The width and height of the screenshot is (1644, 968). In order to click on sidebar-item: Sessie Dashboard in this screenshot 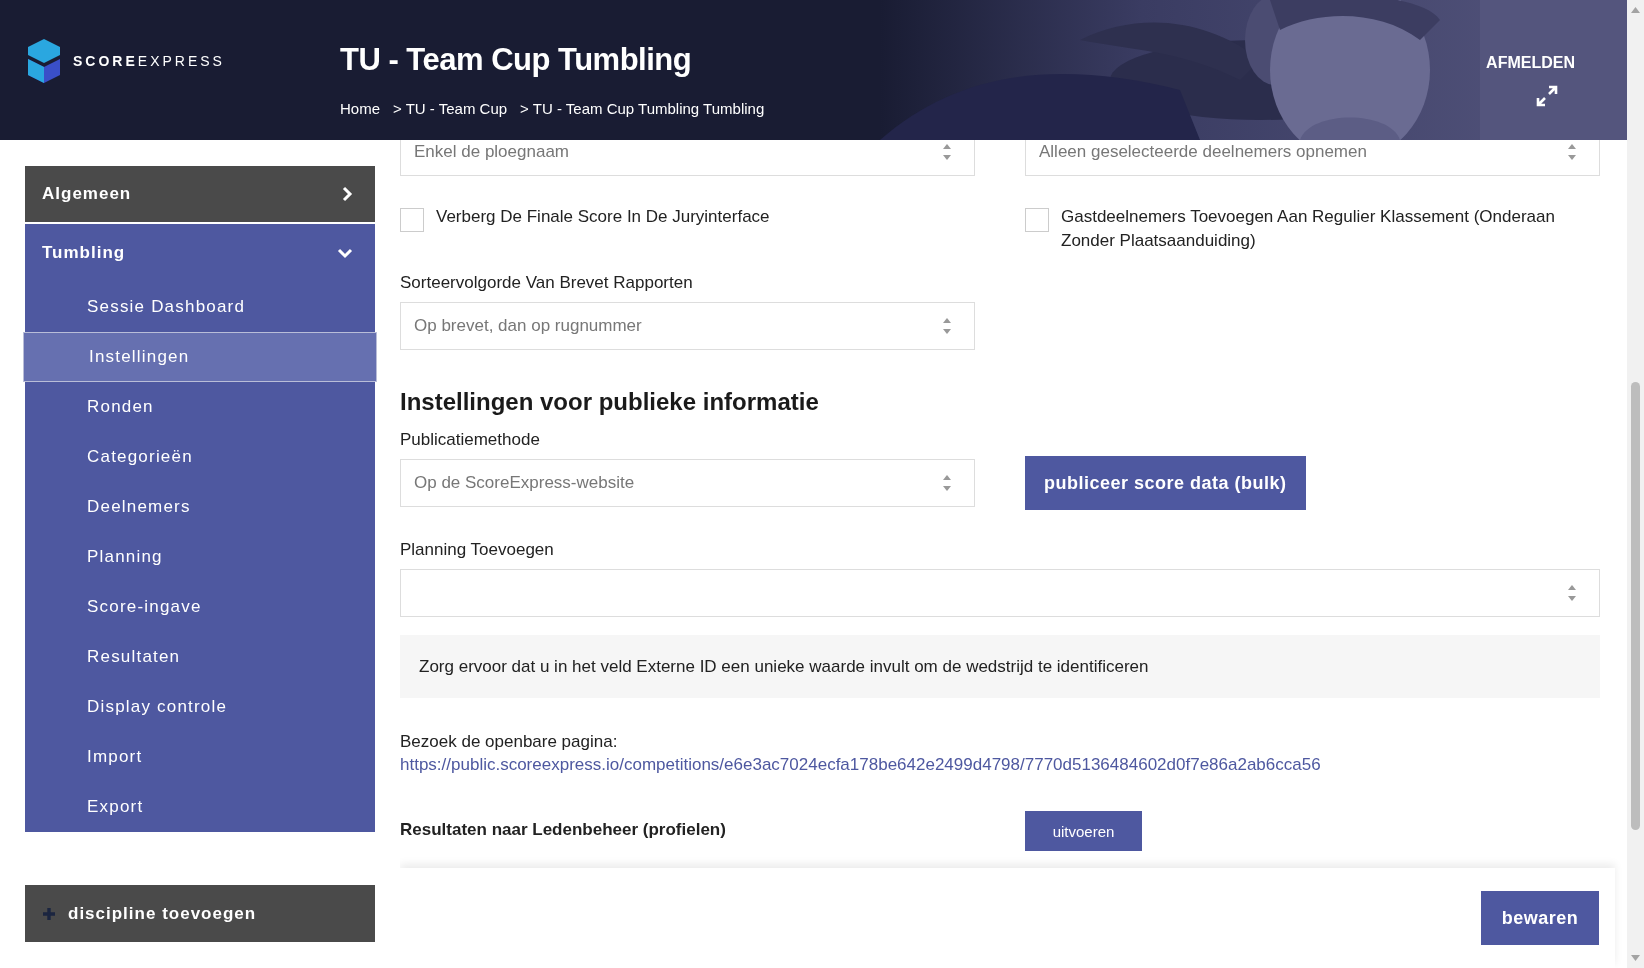, I will do `click(200, 307)`.